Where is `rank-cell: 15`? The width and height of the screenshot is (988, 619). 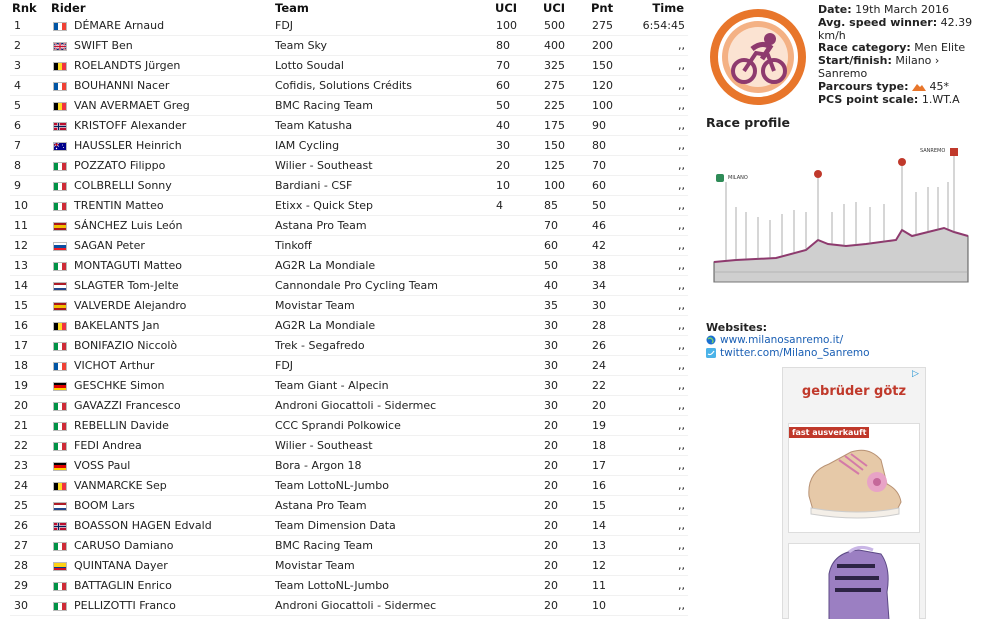 rank-cell: 15 is located at coordinates (21, 305).